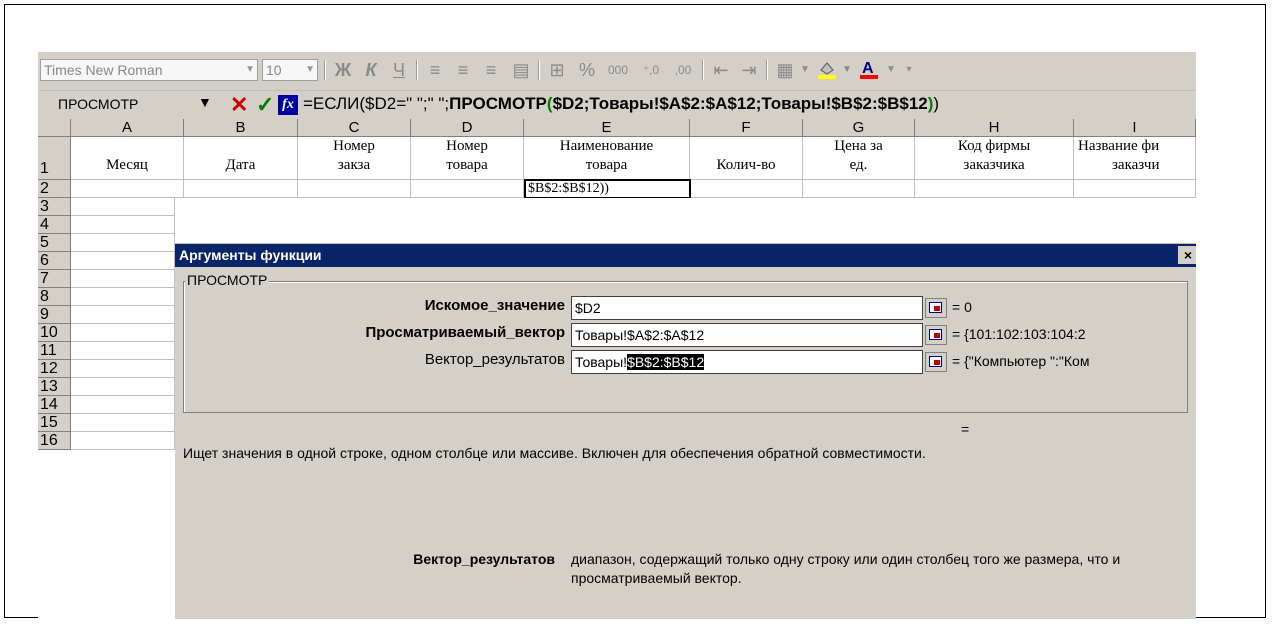 Image resolution: width=1272 pixels, height=624 pixels. I want to click on cell-a8, so click(123, 297).